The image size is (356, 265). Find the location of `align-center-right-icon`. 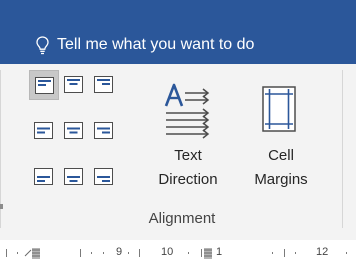

align-center-right-icon is located at coordinates (103, 130).